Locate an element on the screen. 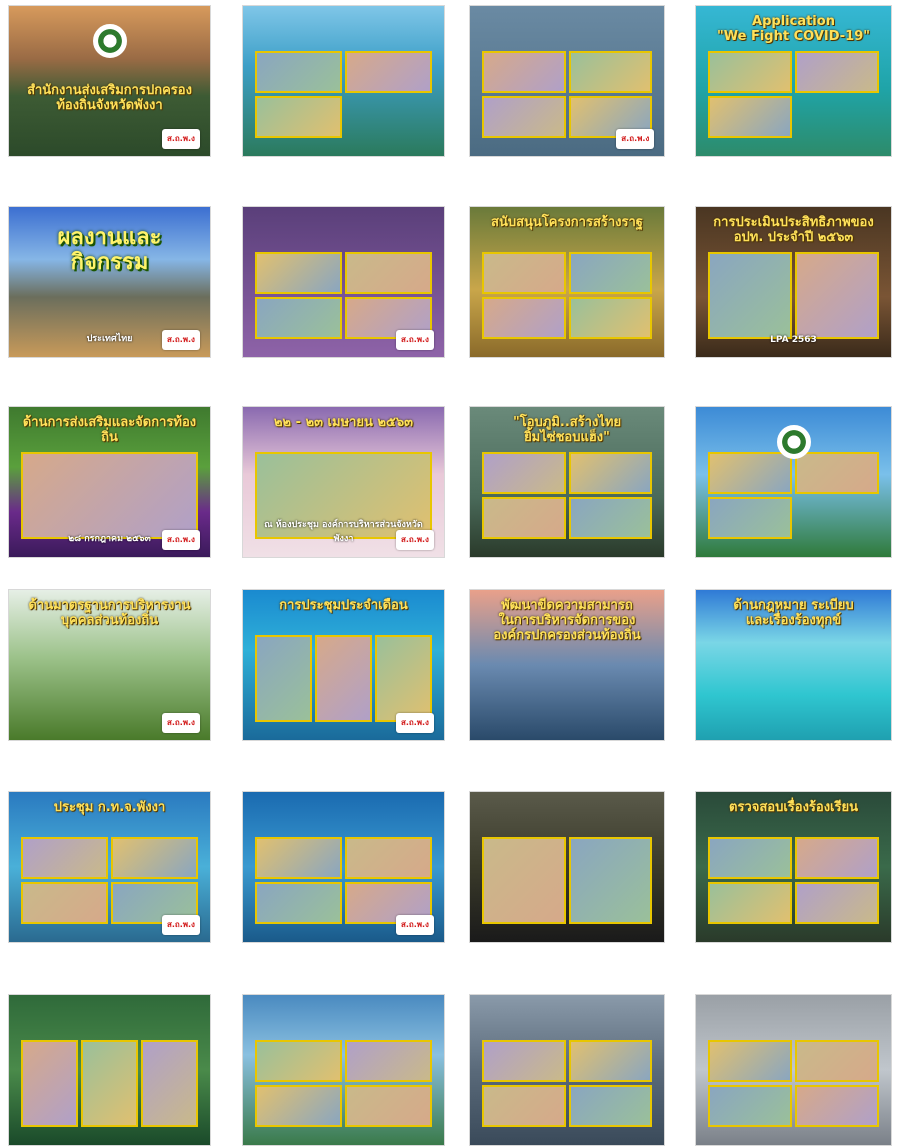 The height and width of the screenshot is (1147, 898). gallery-image-11: "โอบภูมิ..สร้างไทย ยิ้มไซ่ชอบแฮ็ง" is located at coordinates (567, 482).